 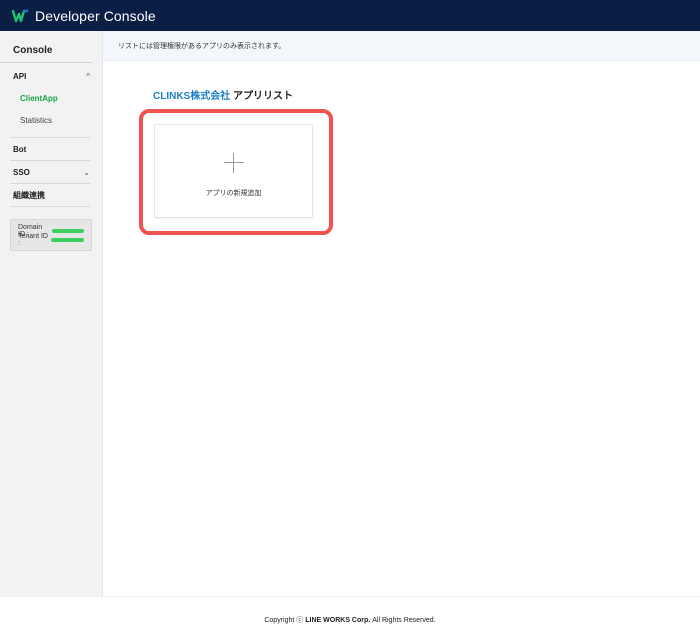 What do you see at coordinates (21, 172) in the screenshot?
I see `sidebar-section-sso-label: SSO` at bounding box center [21, 172].